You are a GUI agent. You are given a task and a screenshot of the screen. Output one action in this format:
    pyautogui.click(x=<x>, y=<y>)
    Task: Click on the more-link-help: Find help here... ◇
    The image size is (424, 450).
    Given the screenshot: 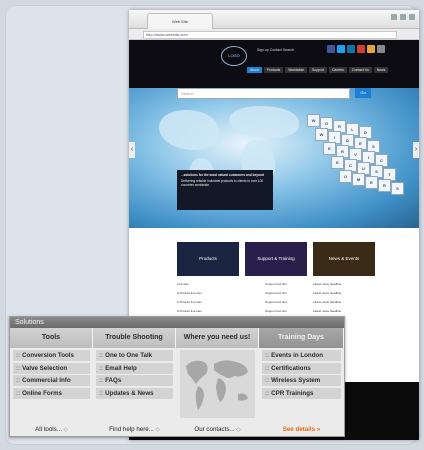 What is the action you would take?
    pyautogui.click(x=134, y=429)
    